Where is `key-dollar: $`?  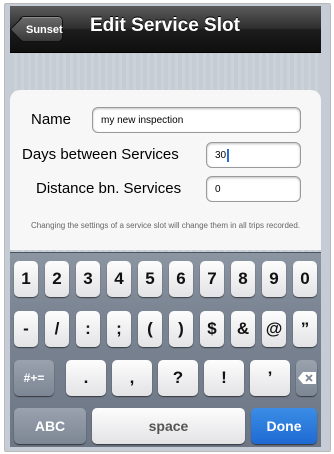
key-dollar: $ is located at coordinates (212, 329).